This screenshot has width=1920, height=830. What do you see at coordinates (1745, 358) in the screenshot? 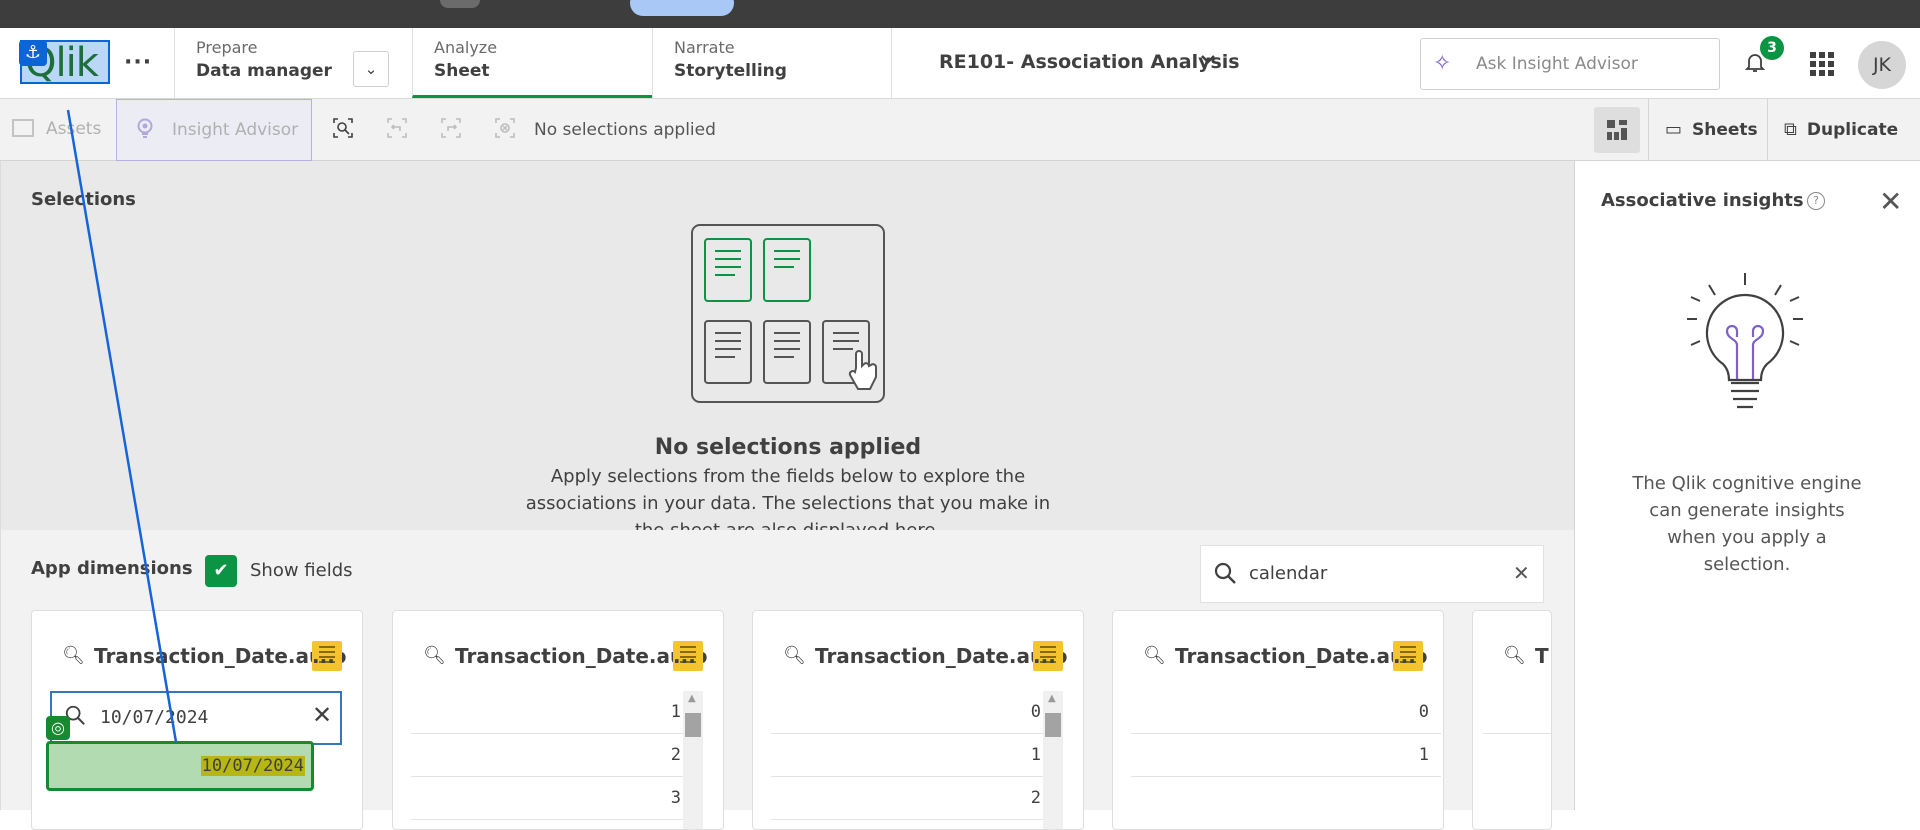
I see `lightbulb-icon` at bounding box center [1745, 358].